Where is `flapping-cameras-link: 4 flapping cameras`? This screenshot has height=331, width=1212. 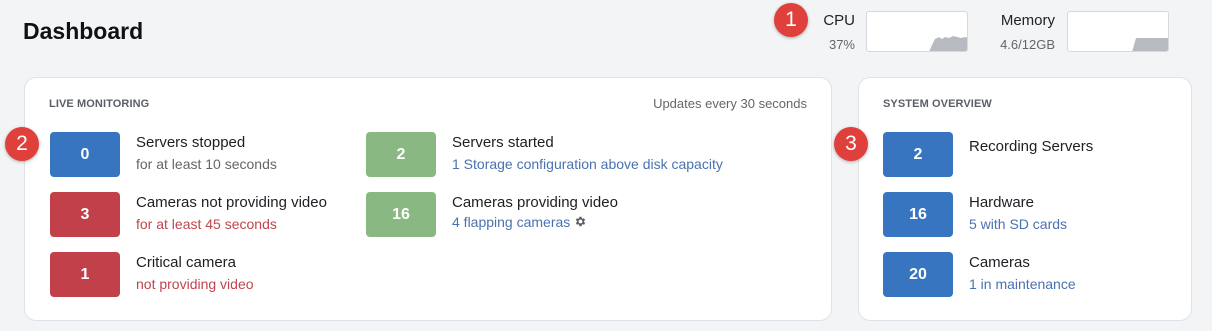 flapping-cameras-link: 4 flapping cameras is located at coordinates (519, 222).